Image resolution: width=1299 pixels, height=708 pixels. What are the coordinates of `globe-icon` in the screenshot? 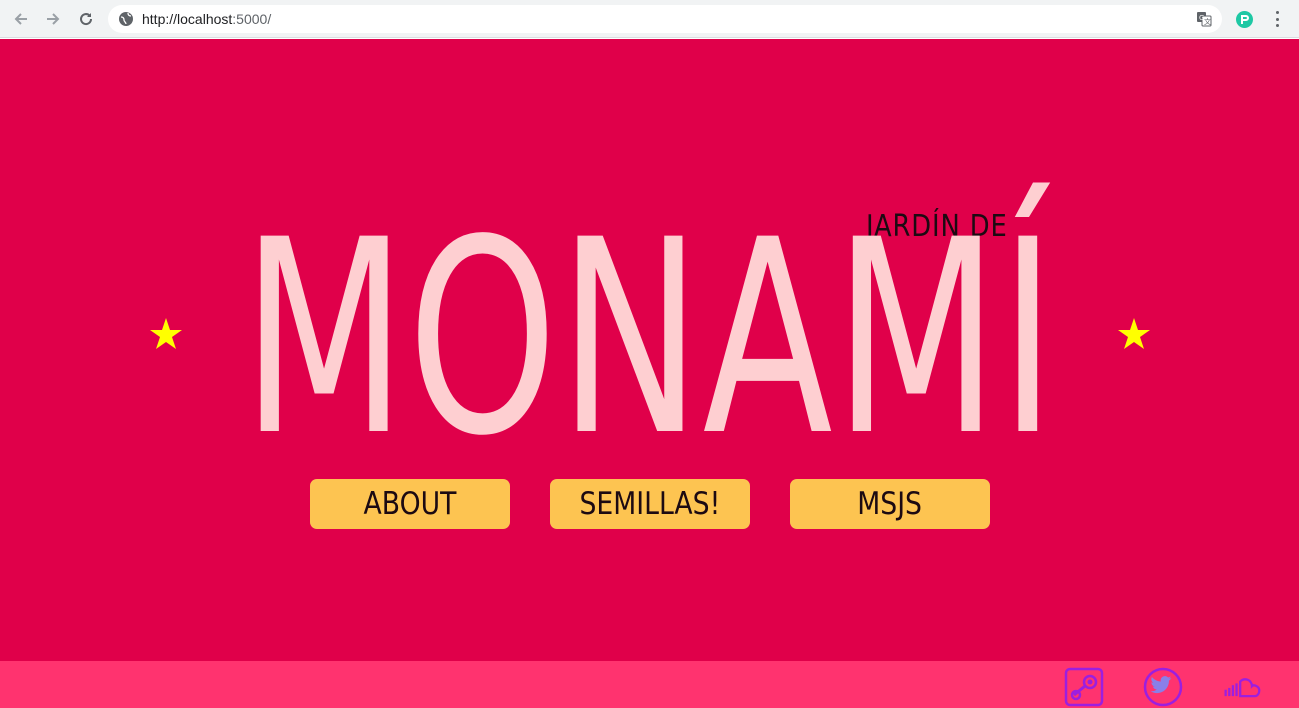 It's located at (126, 19).